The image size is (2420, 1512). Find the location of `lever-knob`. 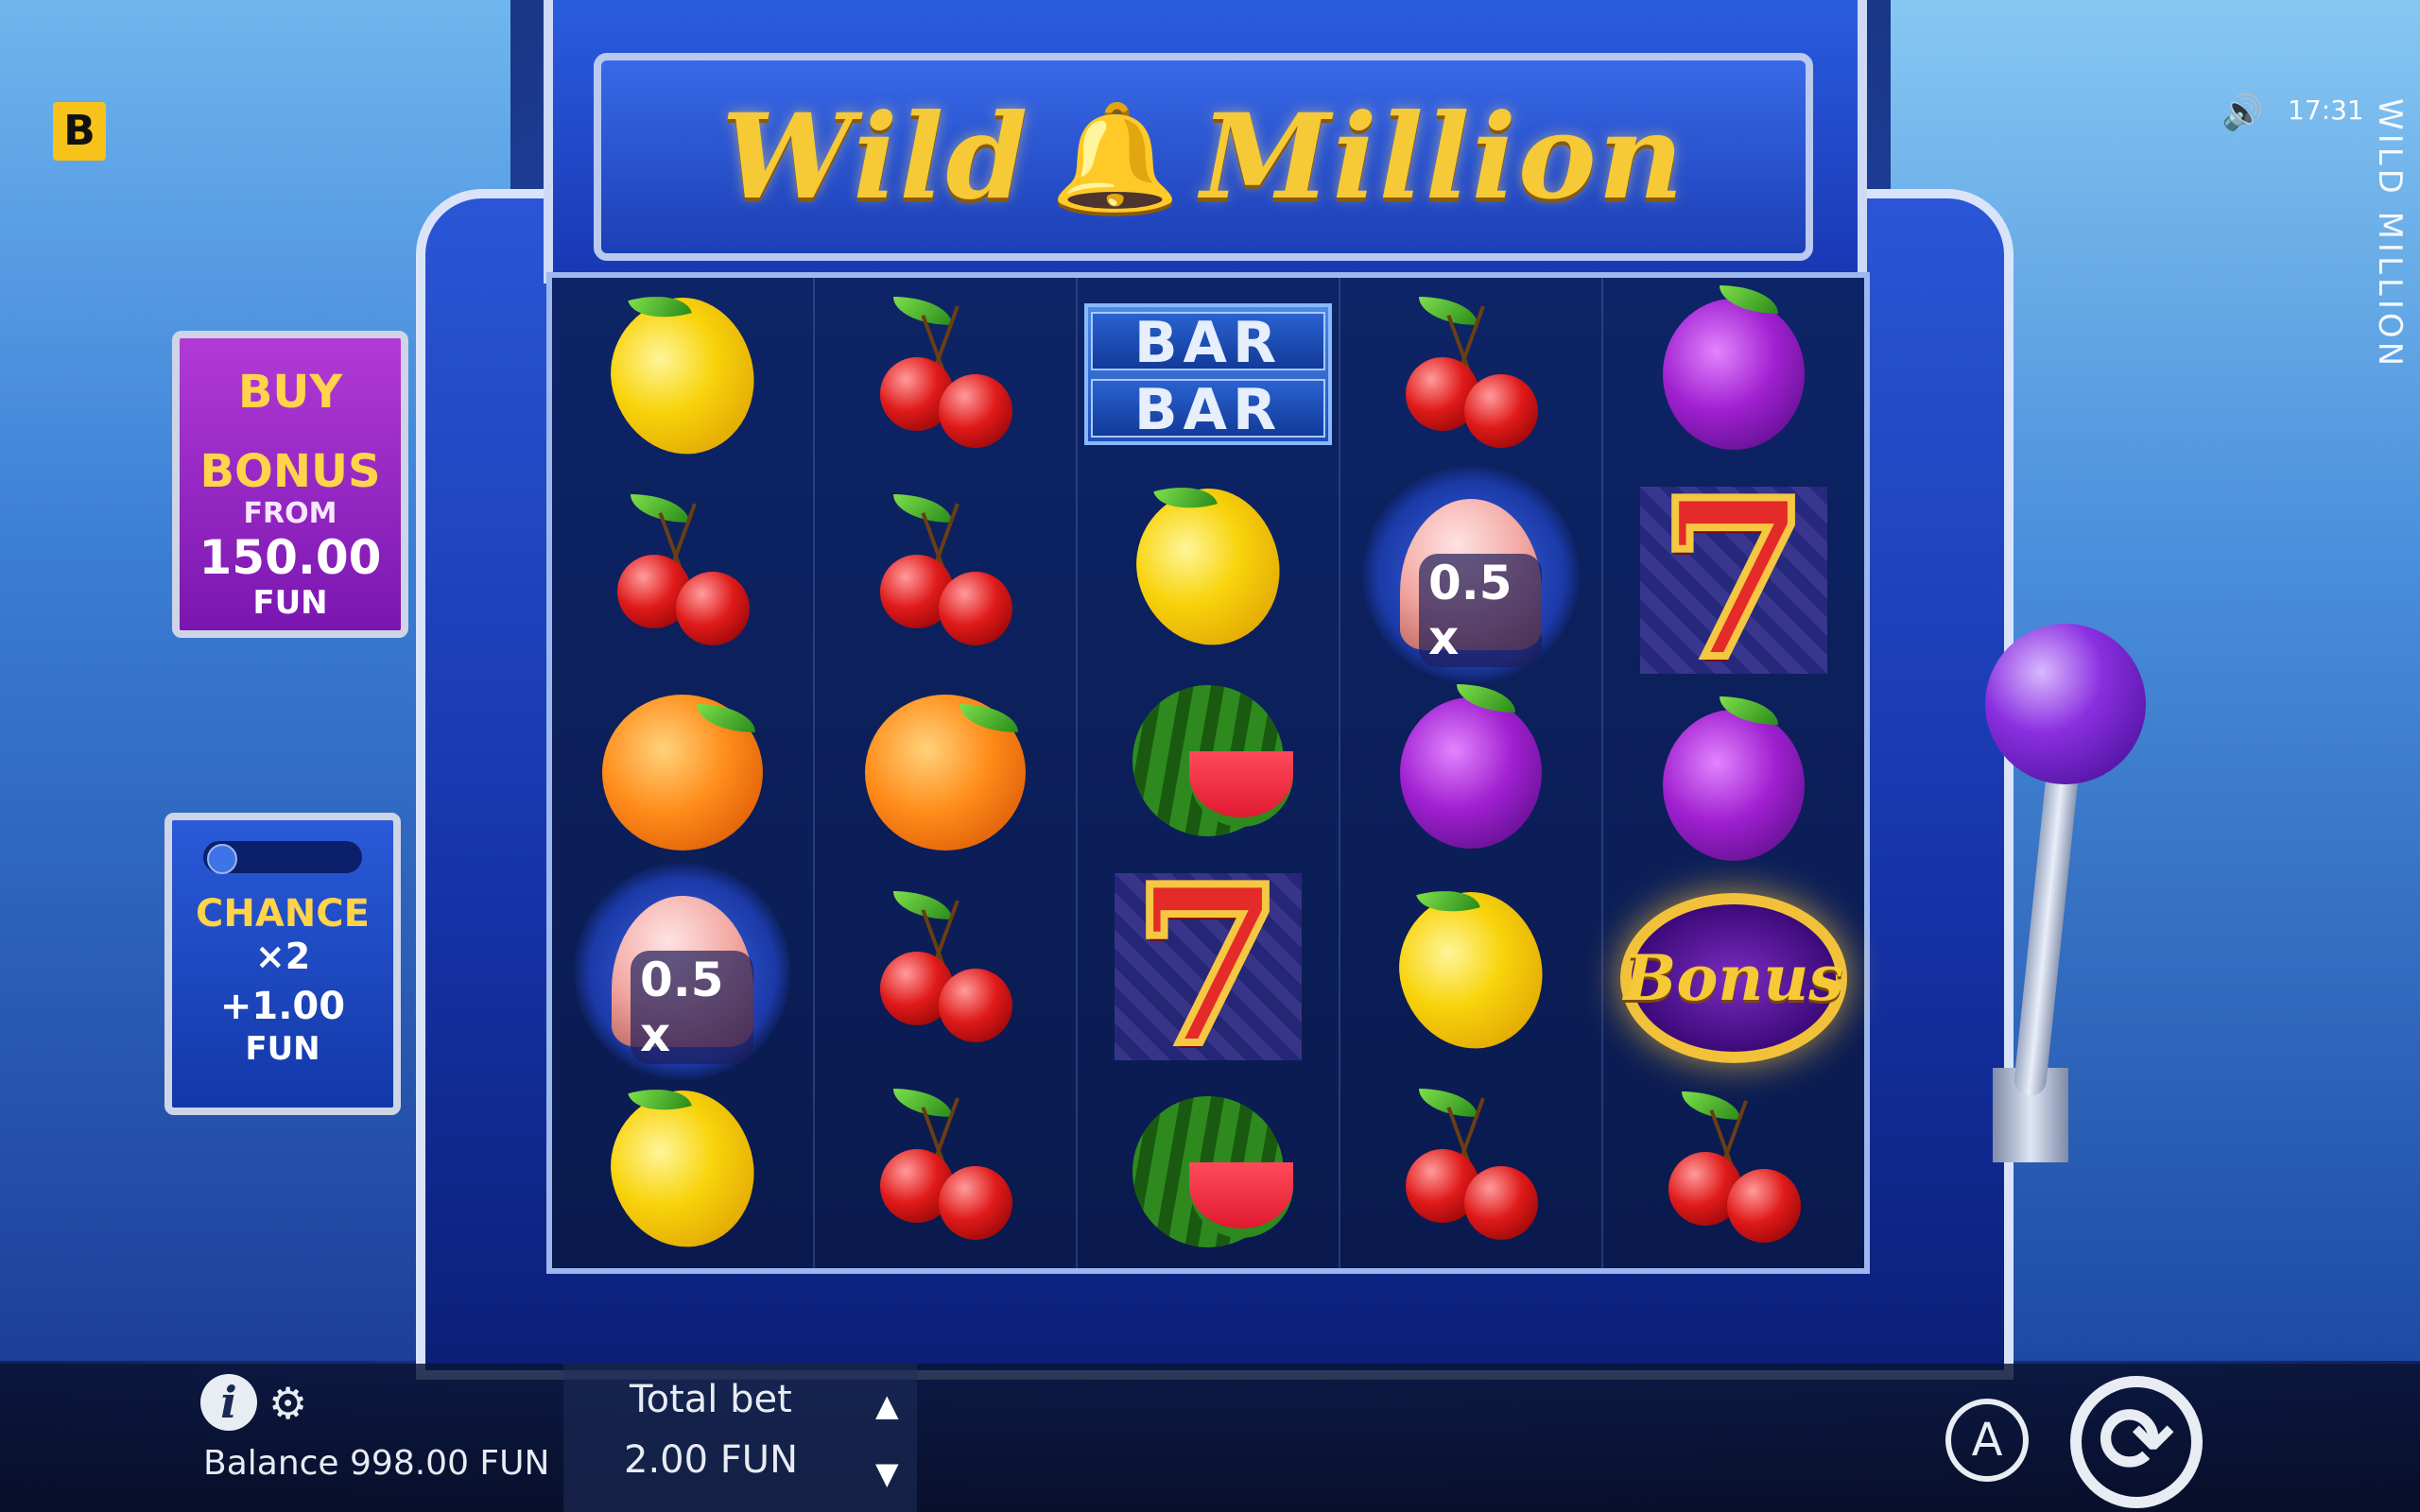

lever-knob is located at coordinates (2065, 704).